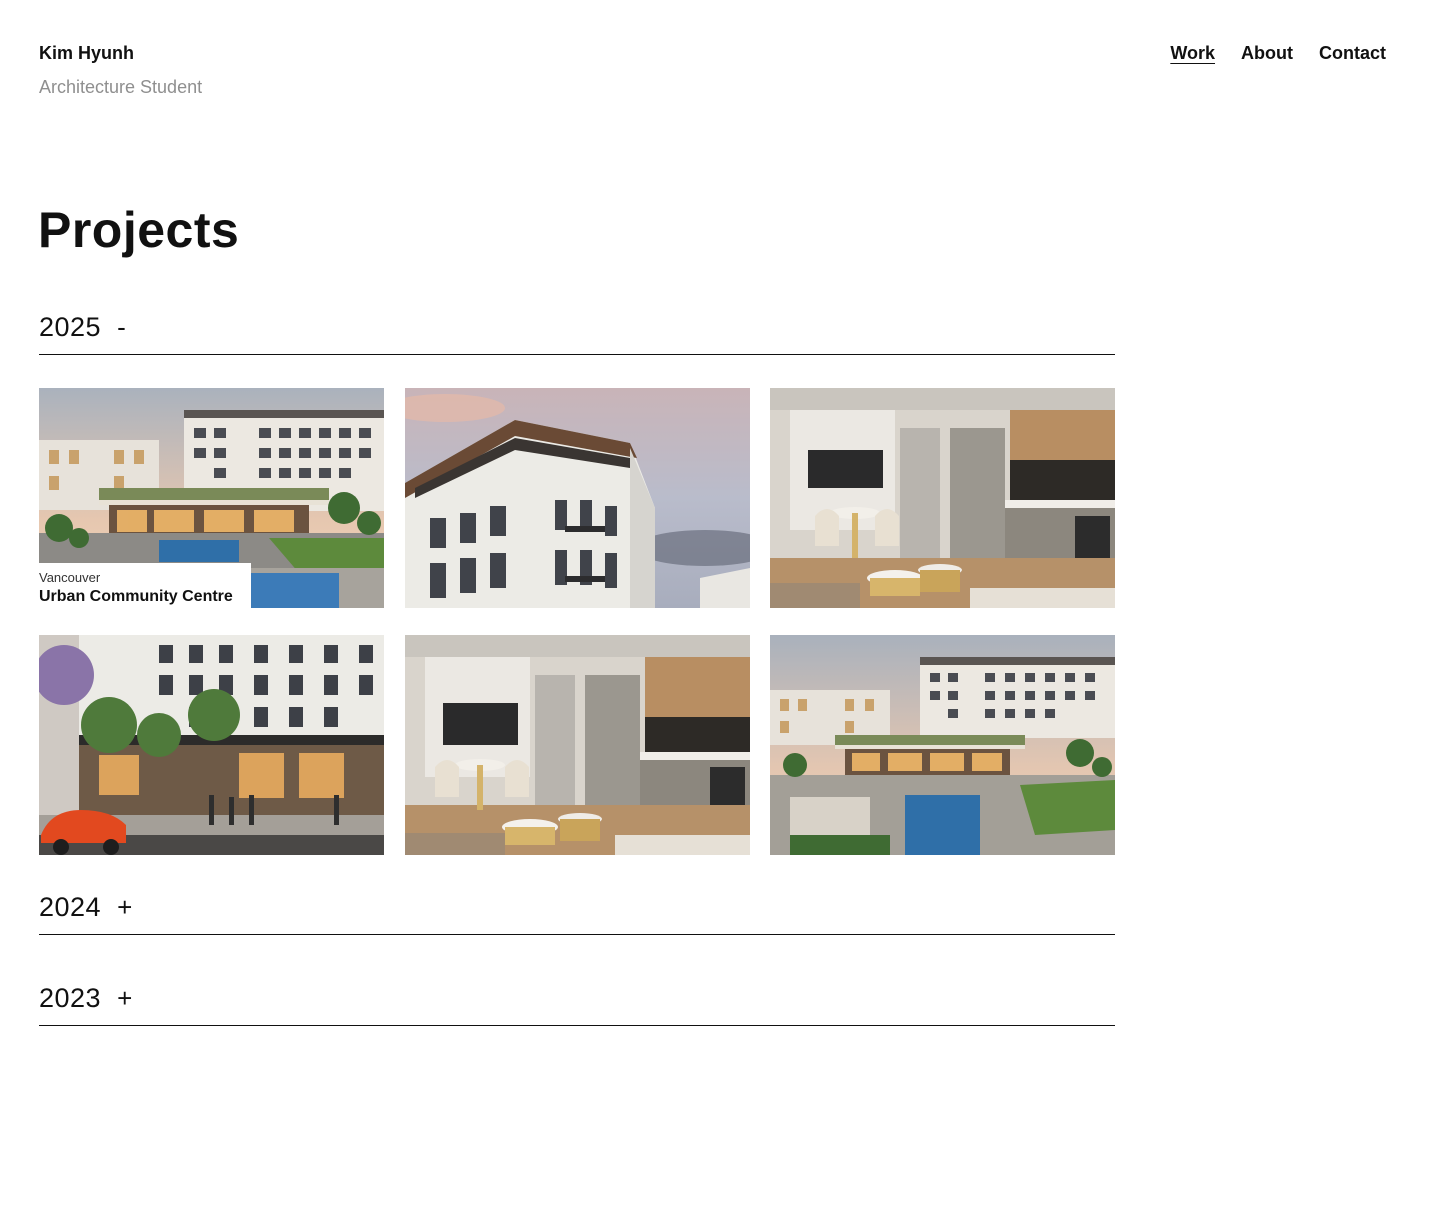 The image size is (1440, 1228). Describe the element at coordinates (211, 498) in the screenshot. I see `project-tile: Vancouver Urban Community Centre` at that location.